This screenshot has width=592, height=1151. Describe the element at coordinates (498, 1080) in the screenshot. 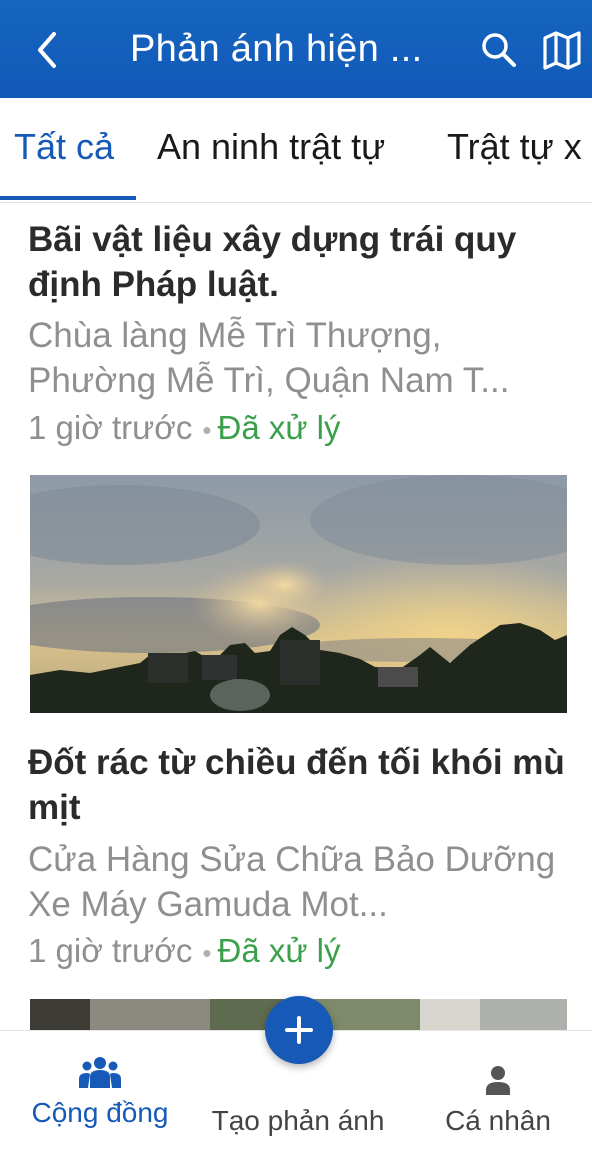

I see `person-icon` at that location.